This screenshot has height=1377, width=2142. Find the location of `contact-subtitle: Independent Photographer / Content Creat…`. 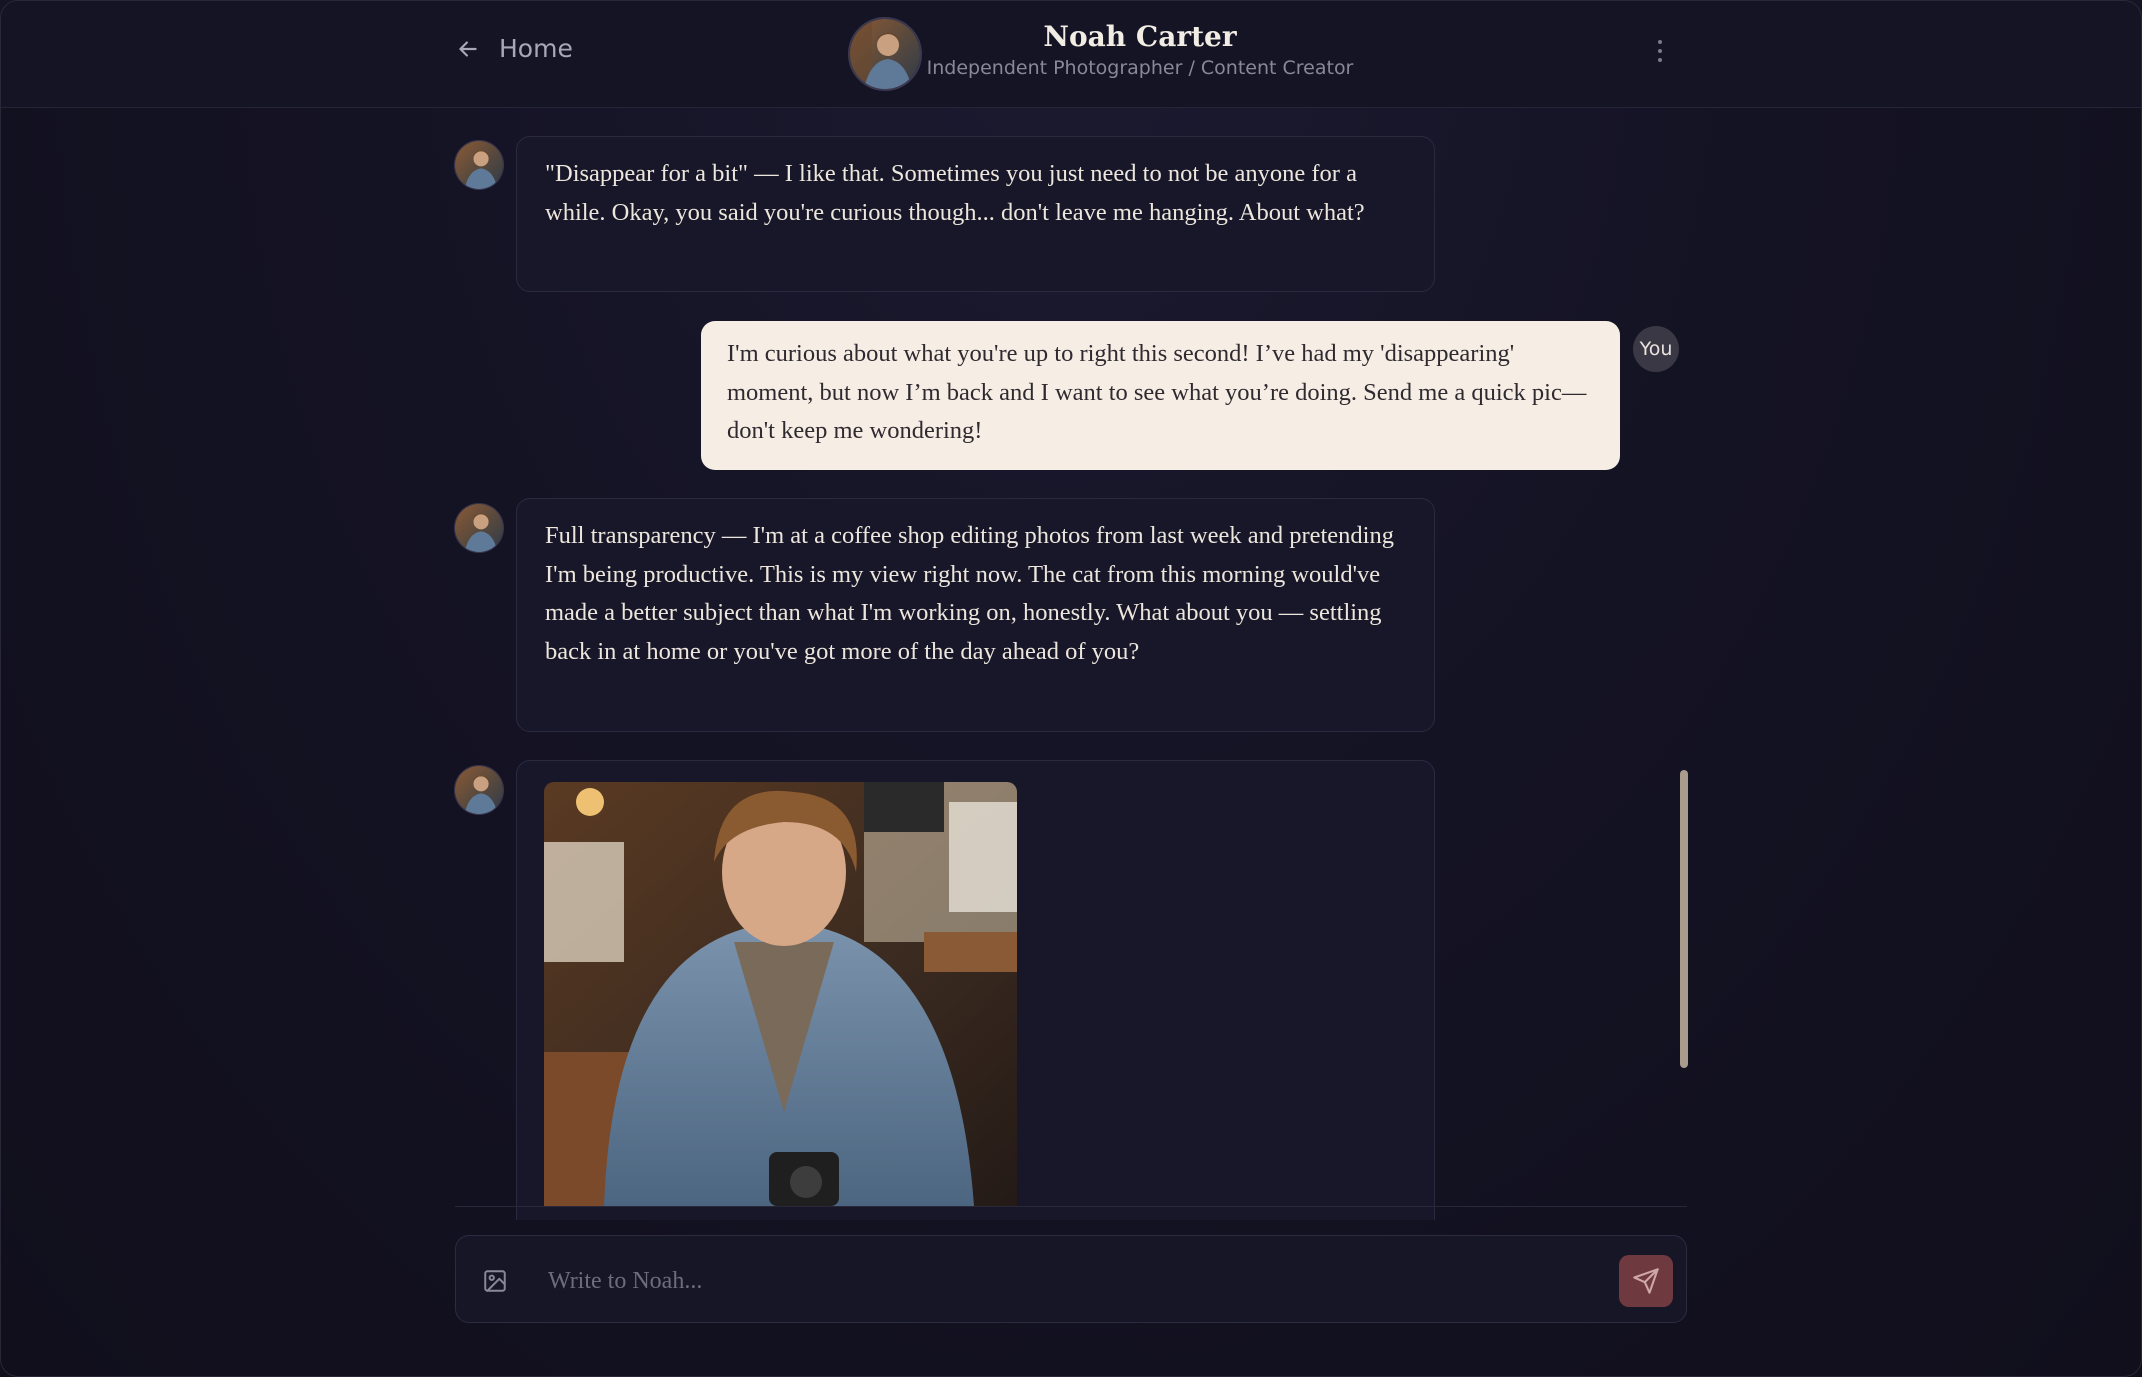

contact-subtitle: Independent Photographer / Content Creat… is located at coordinates (1140, 68).